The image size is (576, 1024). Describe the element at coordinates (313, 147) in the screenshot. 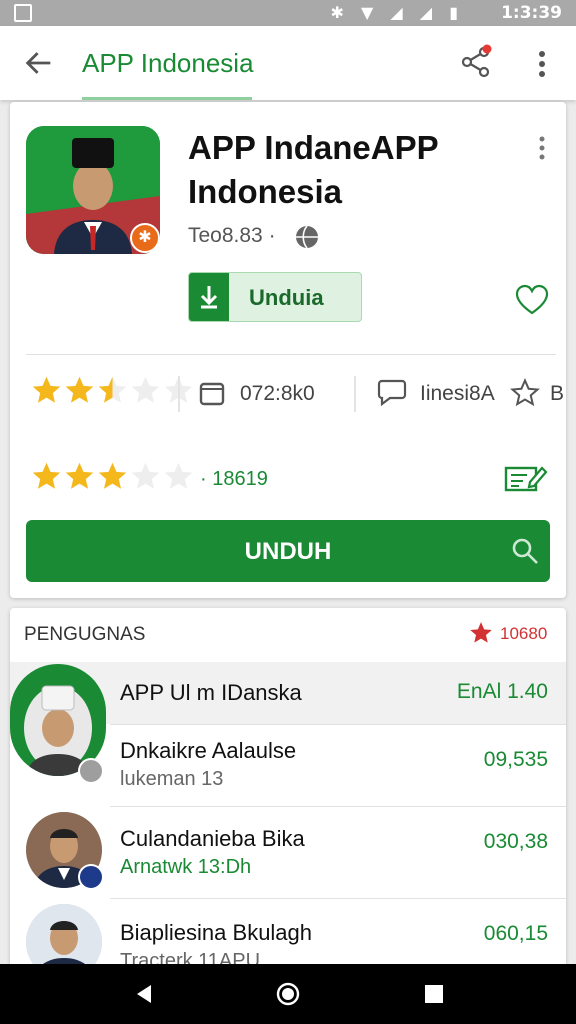

I see `app-name-line1: APP IndaneAPP` at that location.